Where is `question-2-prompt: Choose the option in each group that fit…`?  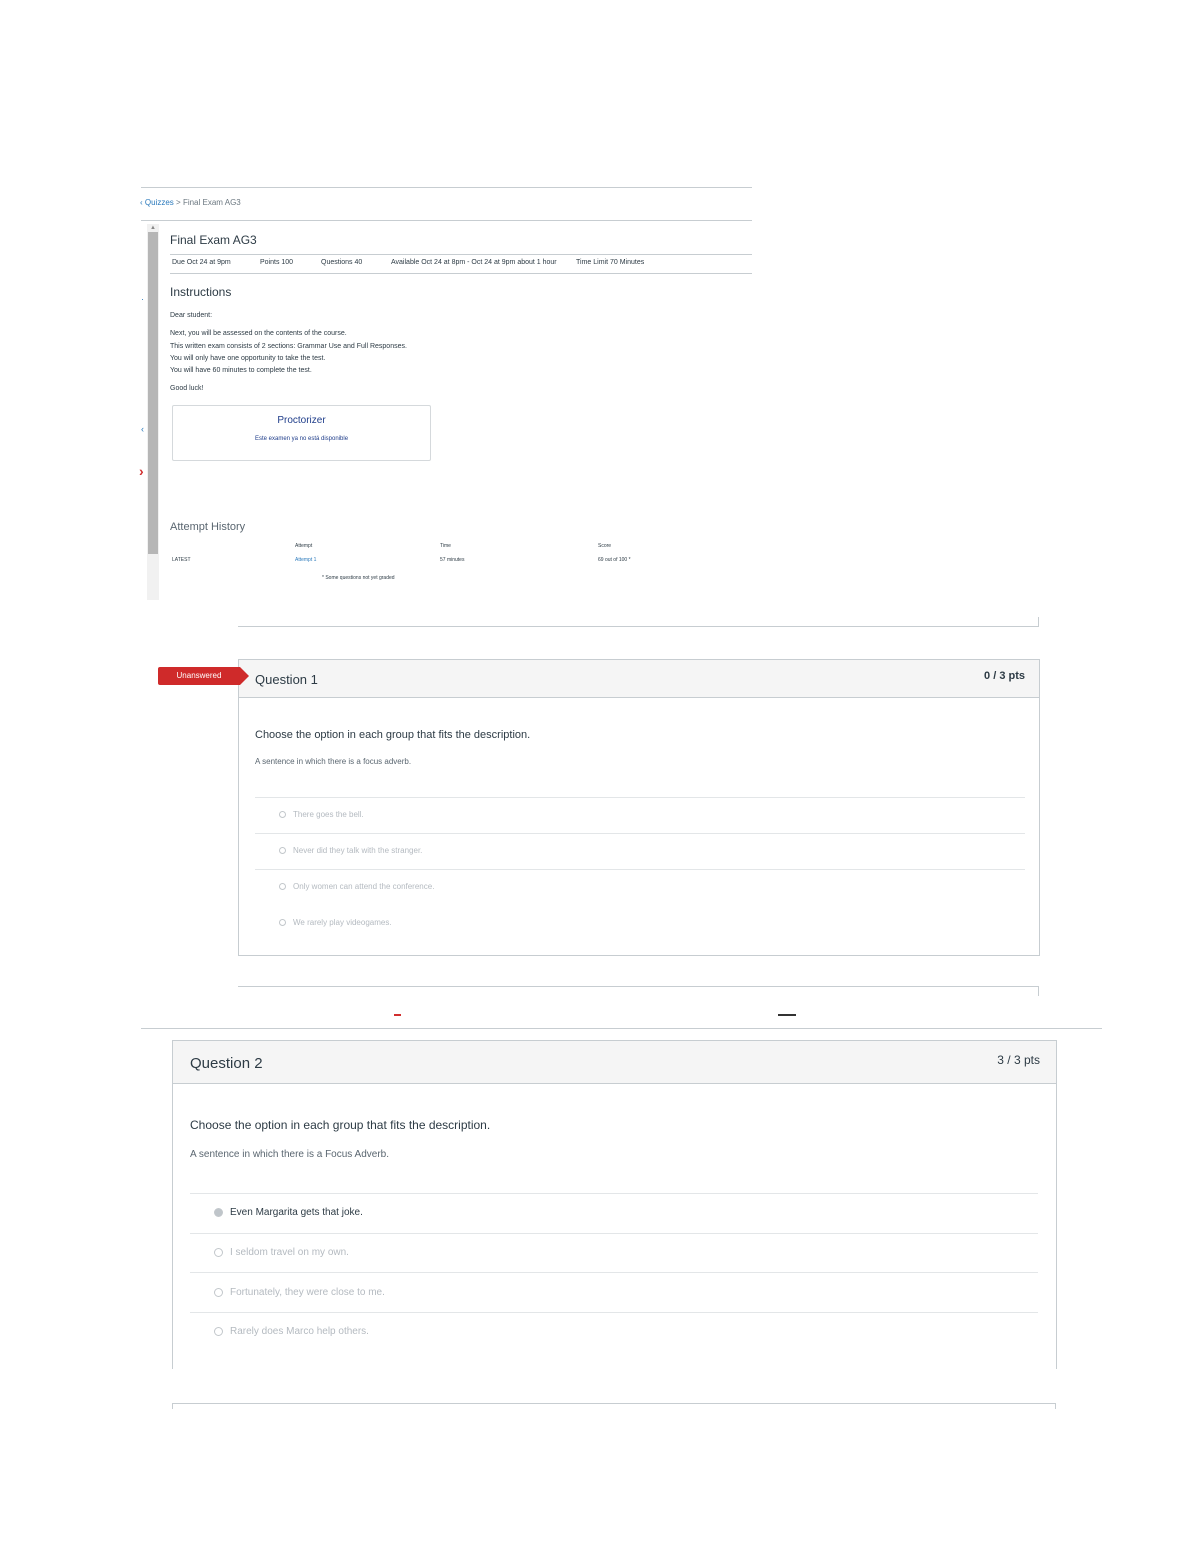
question-2-prompt: Choose the option in each group that fit… is located at coordinates (340, 1125).